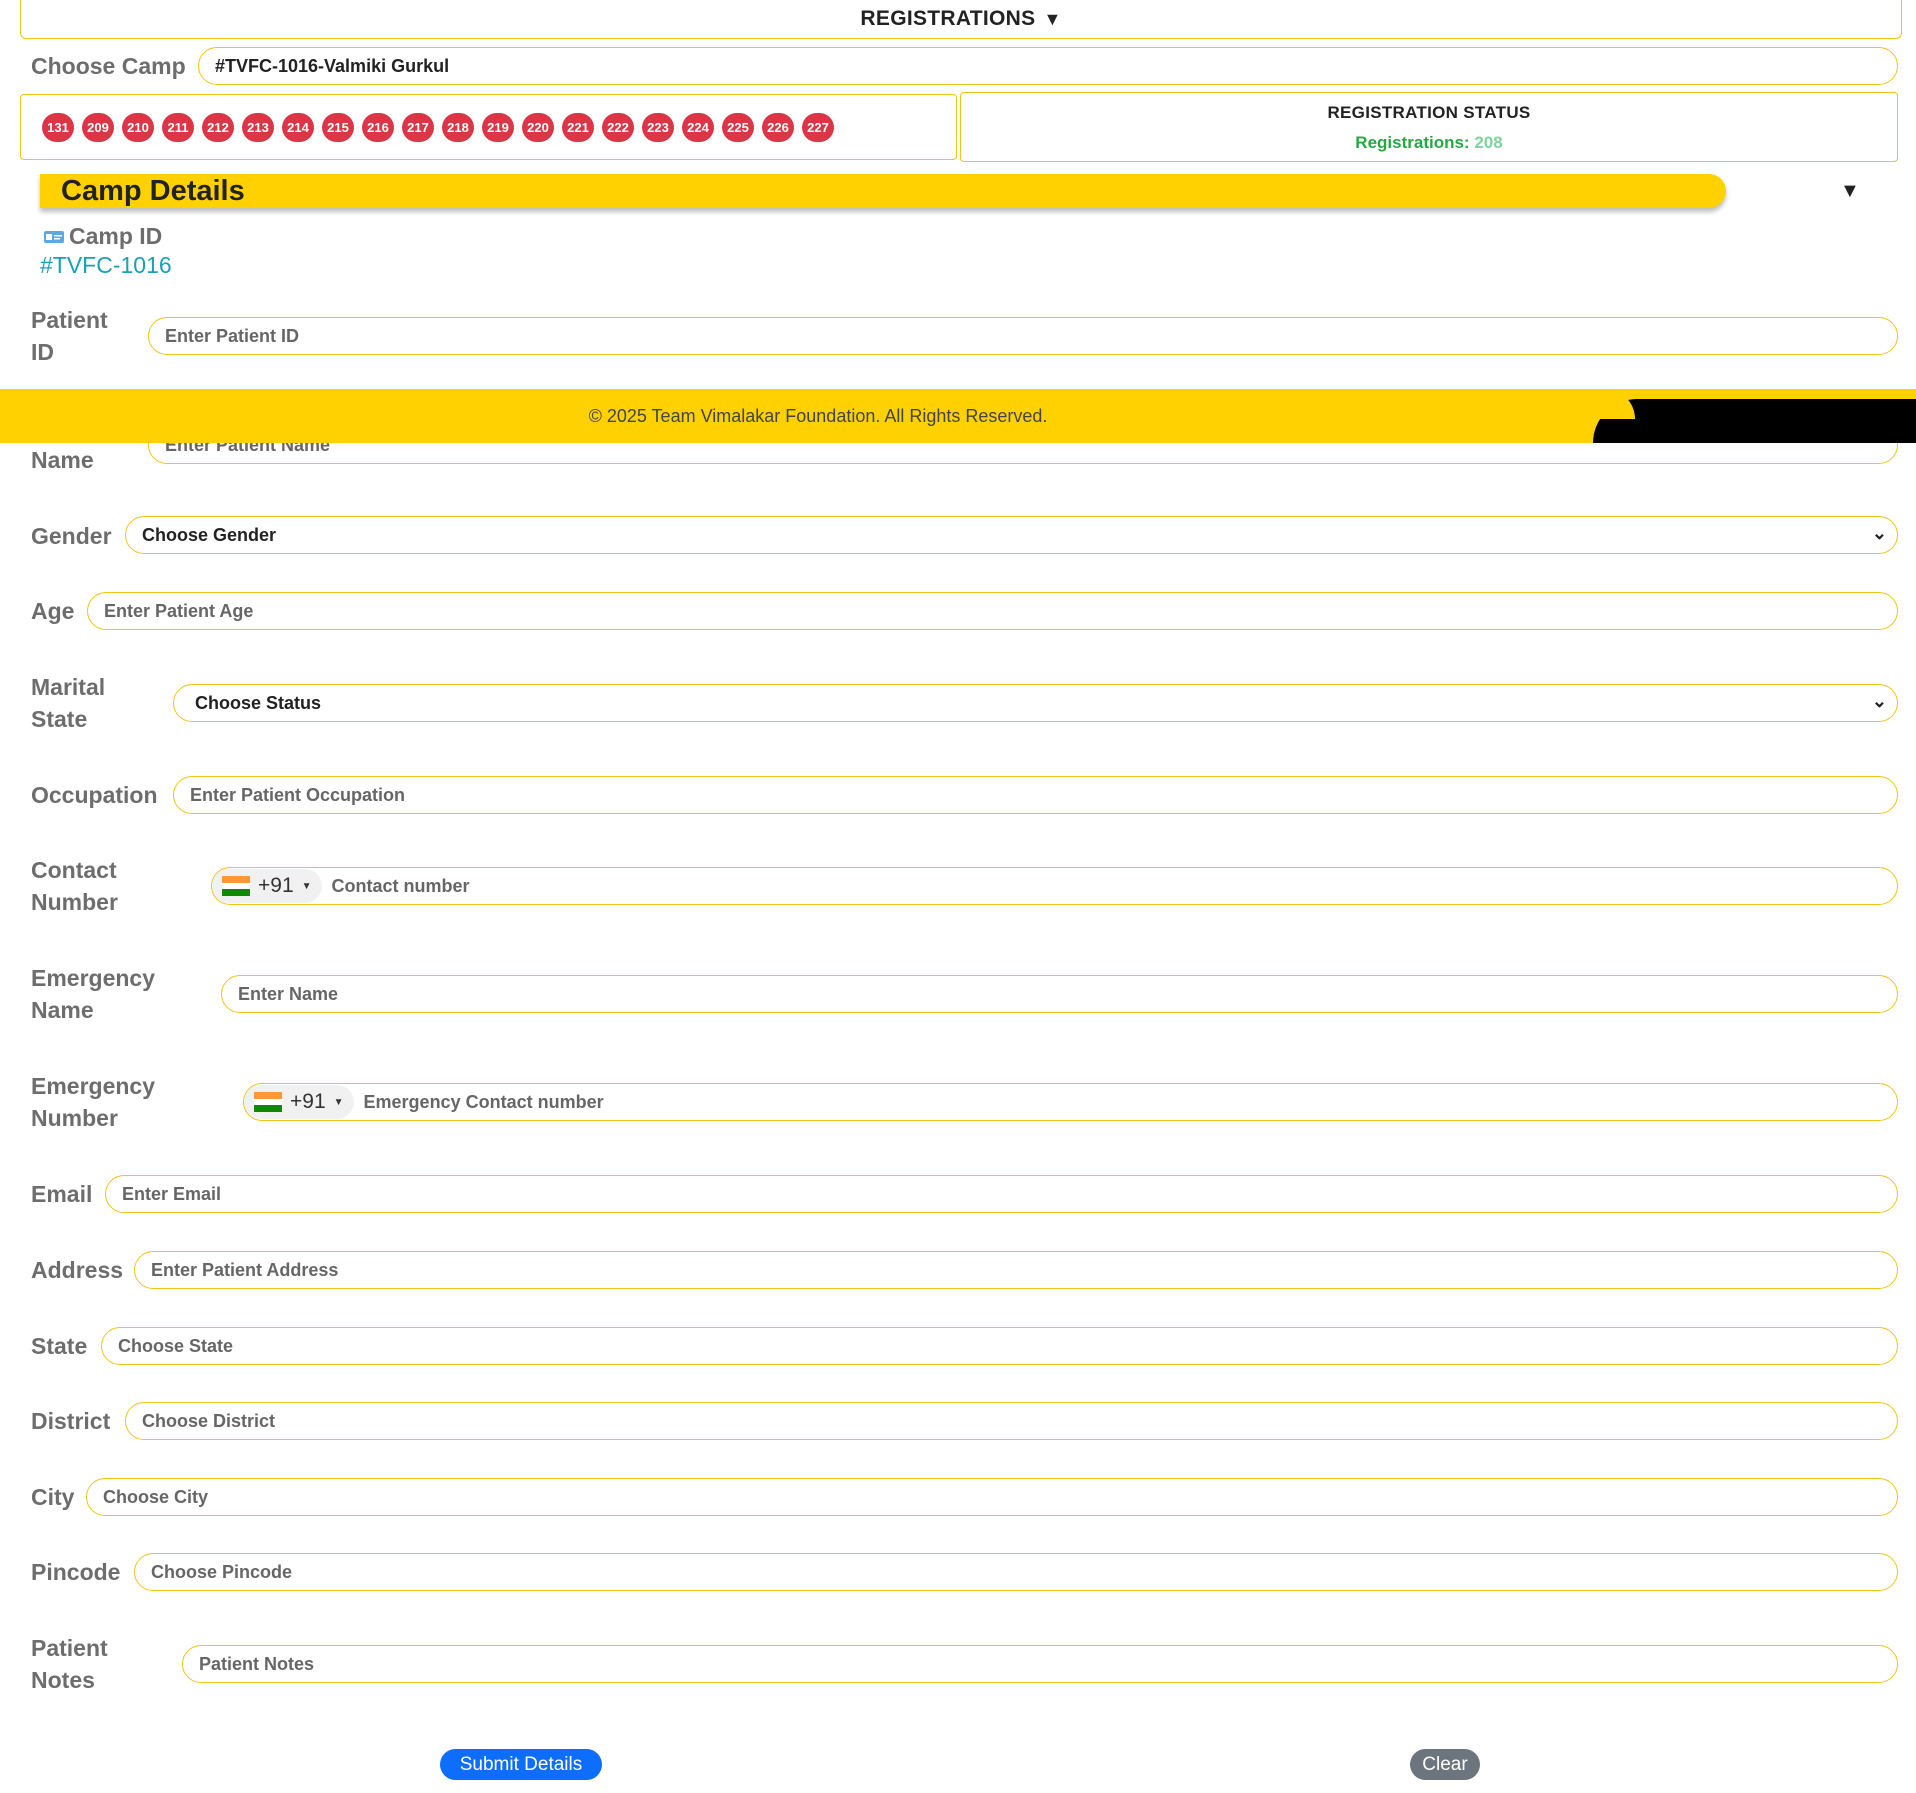 This screenshot has width=1916, height=1793. I want to click on patient-id-label-2: ID, so click(42, 352).